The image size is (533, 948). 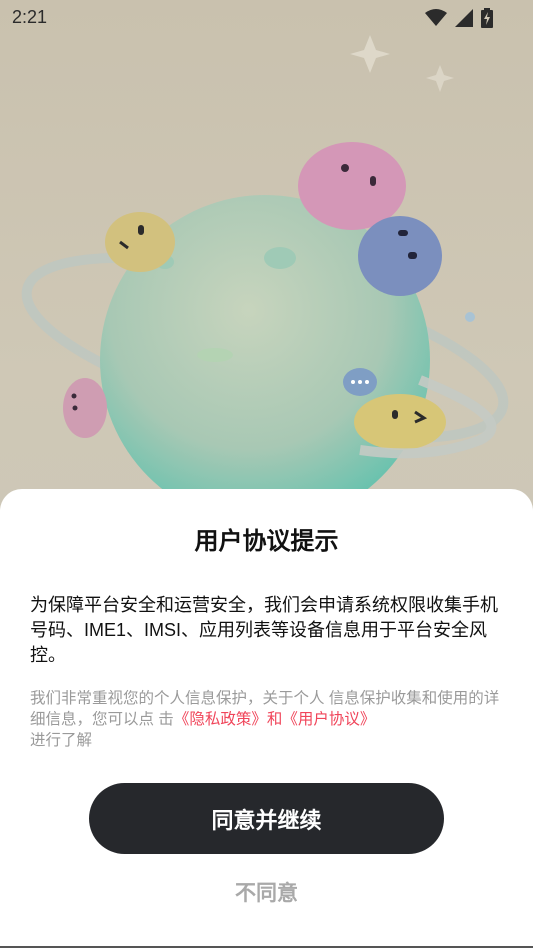 What do you see at coordinates (266, 818) in the screenshot?
I see `agree-continue-button: 同意并继续` at bounding box center [266, 818].